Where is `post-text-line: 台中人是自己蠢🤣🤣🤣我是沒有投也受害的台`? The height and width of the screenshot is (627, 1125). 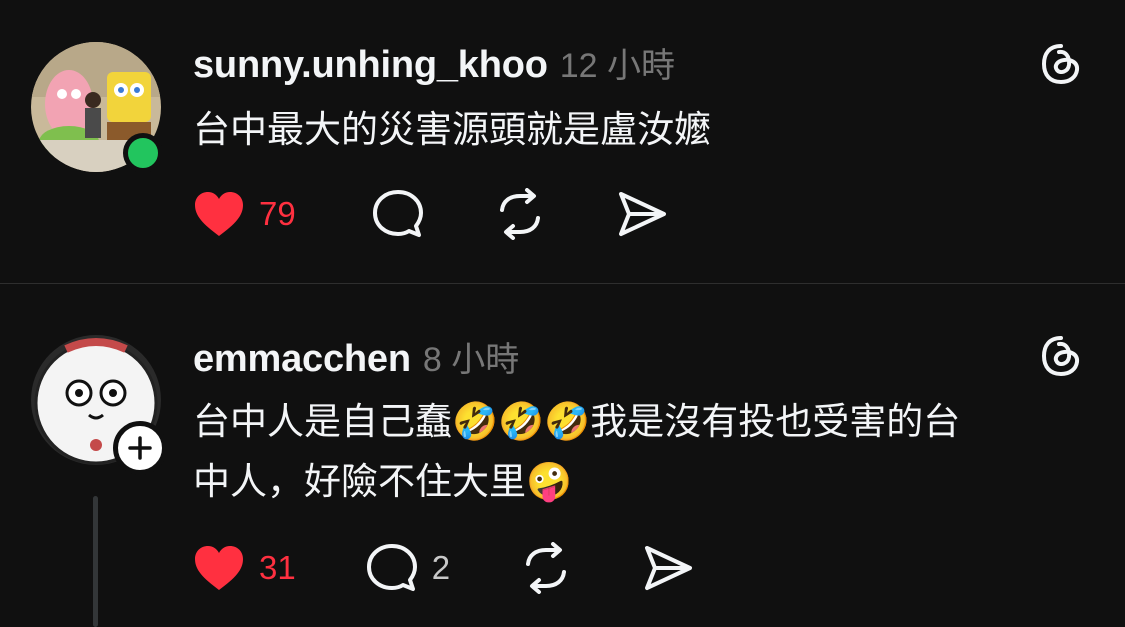
post-text-line: 台中人是自己蠢🤣🤣🤣我是沒有投也受害的台 is located at coordinates (577, 421).